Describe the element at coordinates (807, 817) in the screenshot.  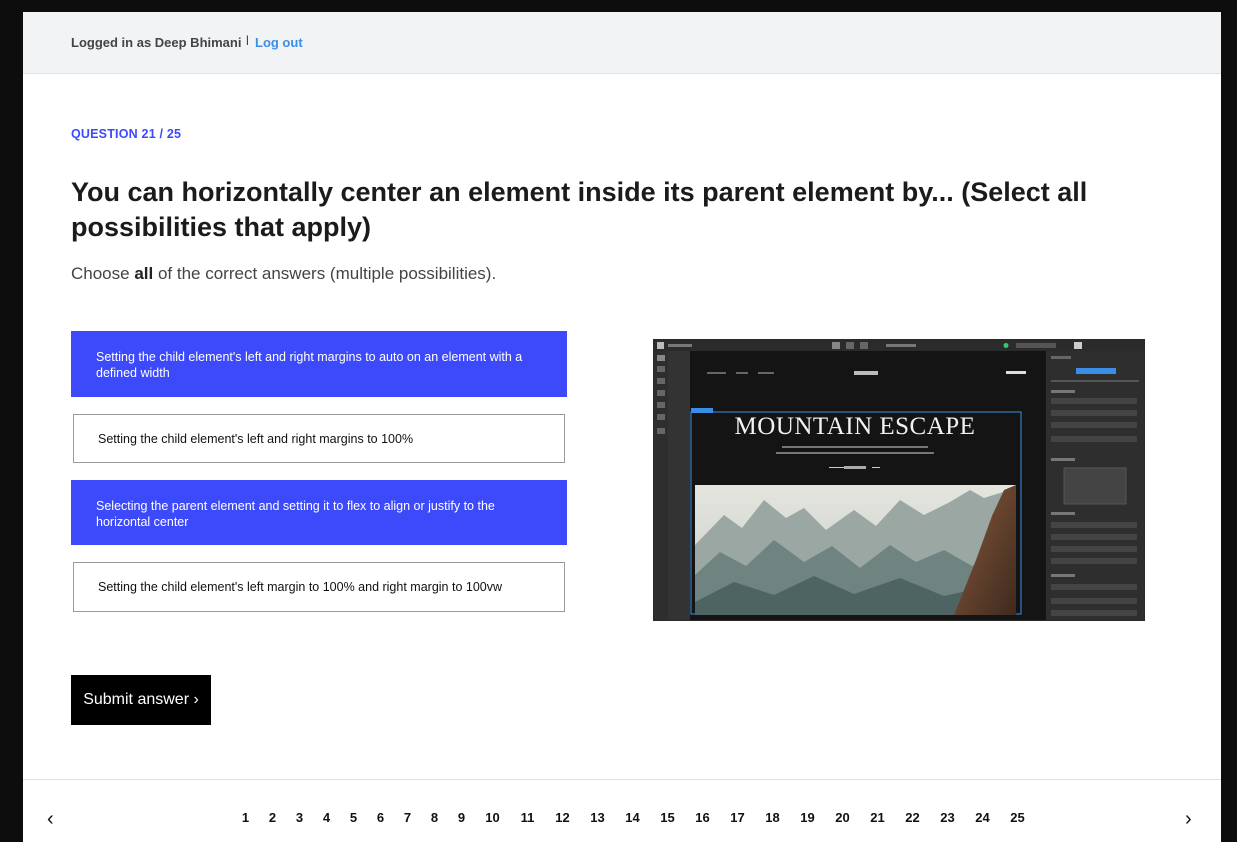
I see `page-link-19: 19` at that location.